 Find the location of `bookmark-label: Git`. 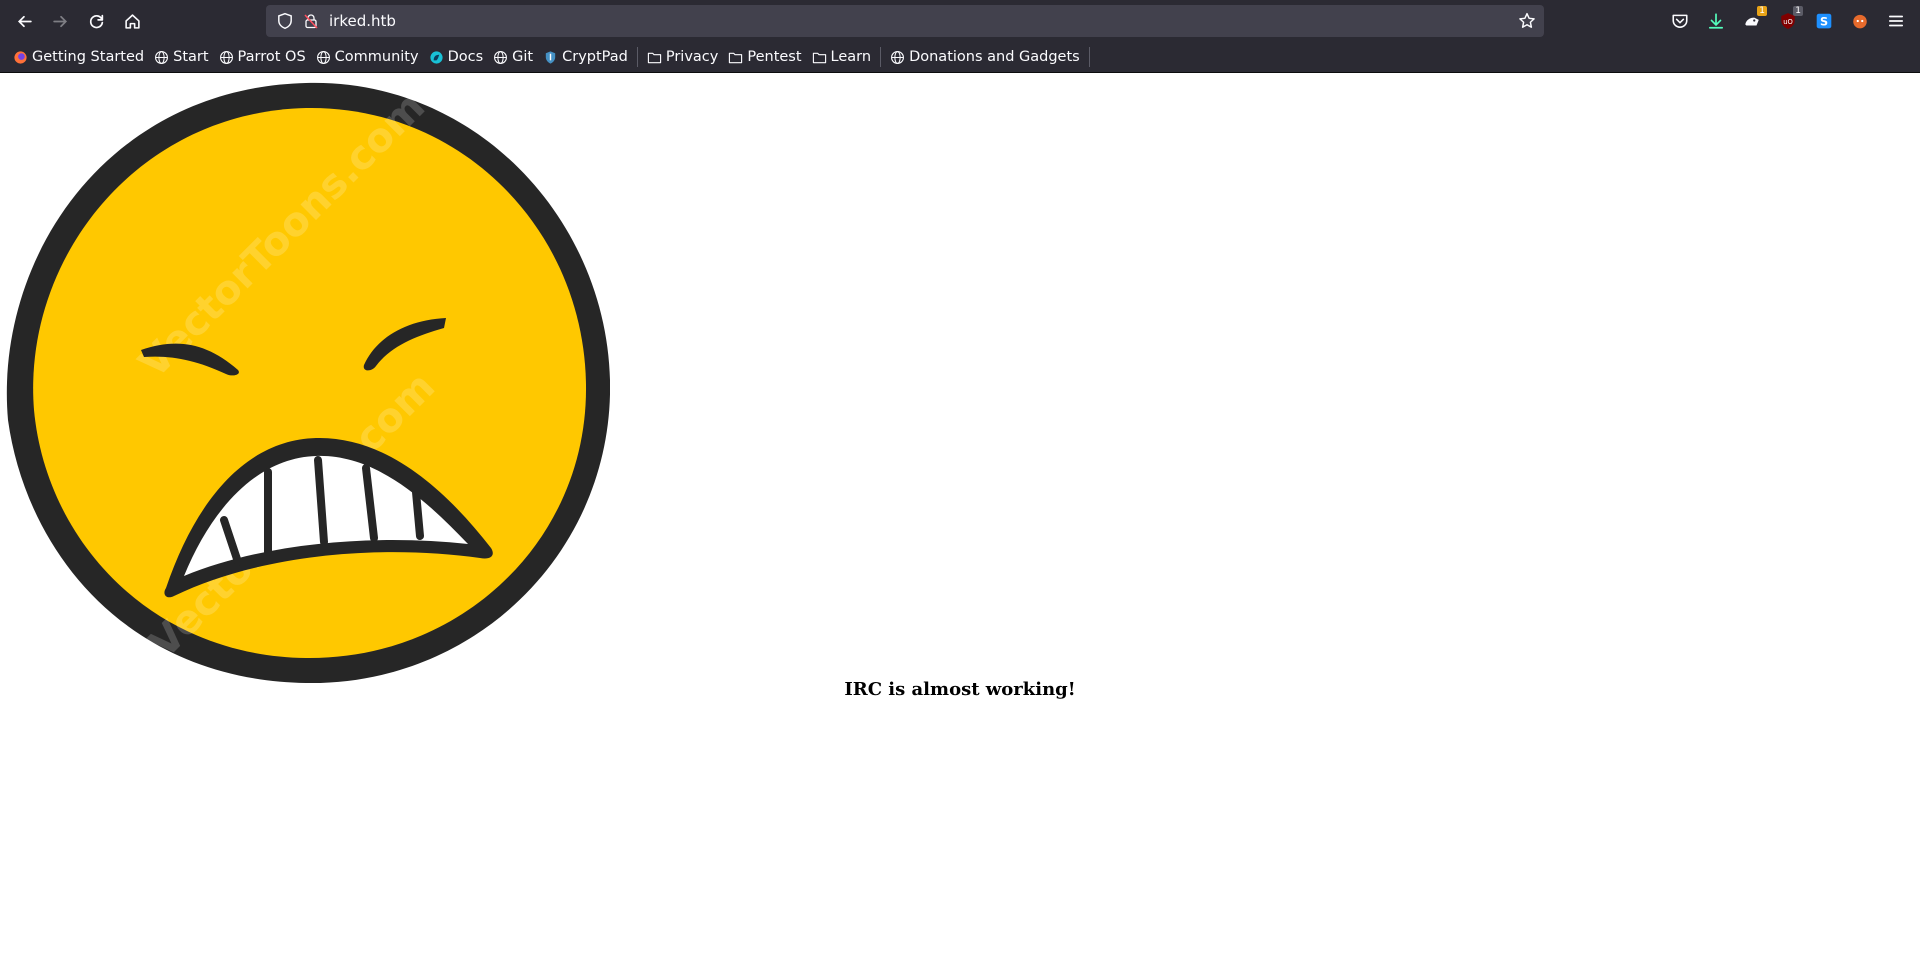

bookmark-label: Git is located at coordinates (523, 57).